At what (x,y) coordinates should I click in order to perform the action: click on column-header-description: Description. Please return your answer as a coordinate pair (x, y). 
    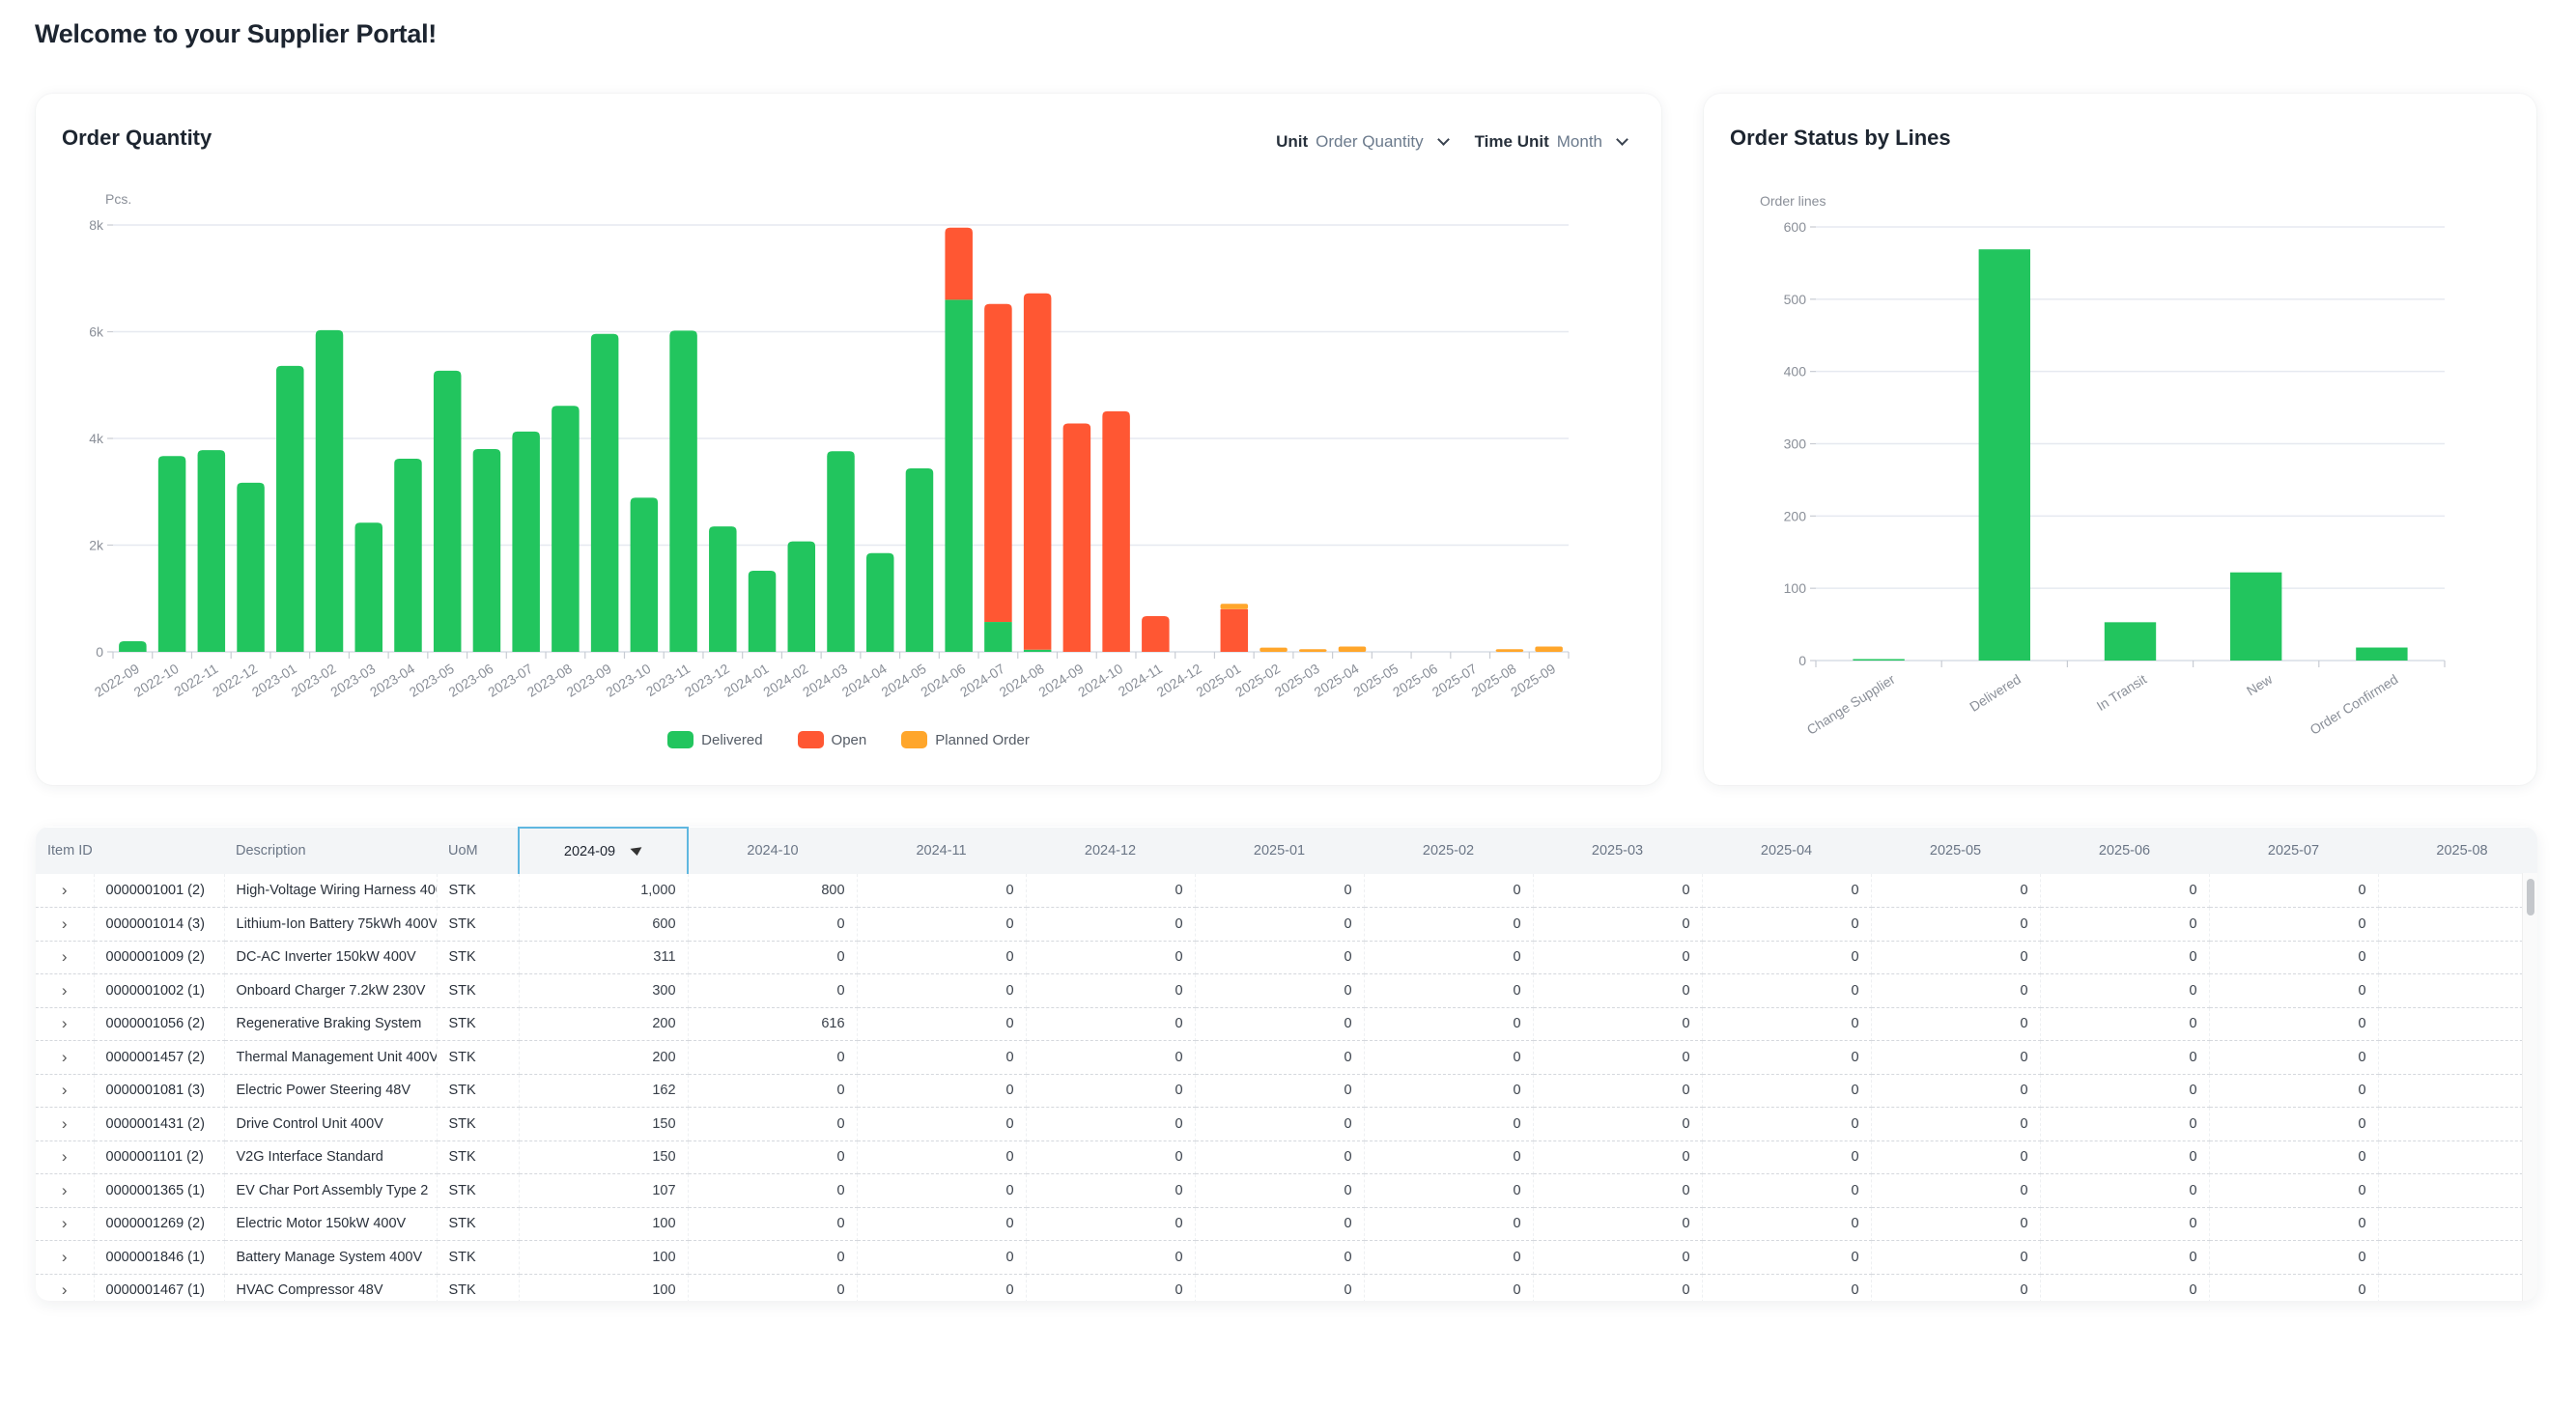
    Looking at the image, I should click on (331, 851).